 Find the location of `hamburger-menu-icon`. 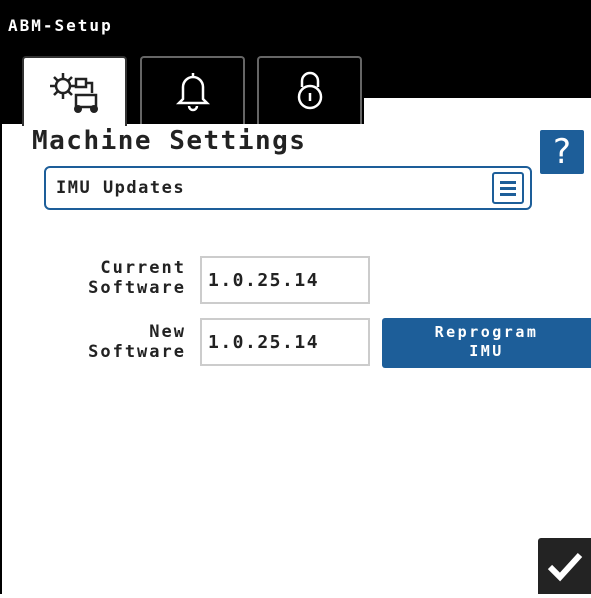

hamburger-menu-icon is located at coordinates (508, 188).